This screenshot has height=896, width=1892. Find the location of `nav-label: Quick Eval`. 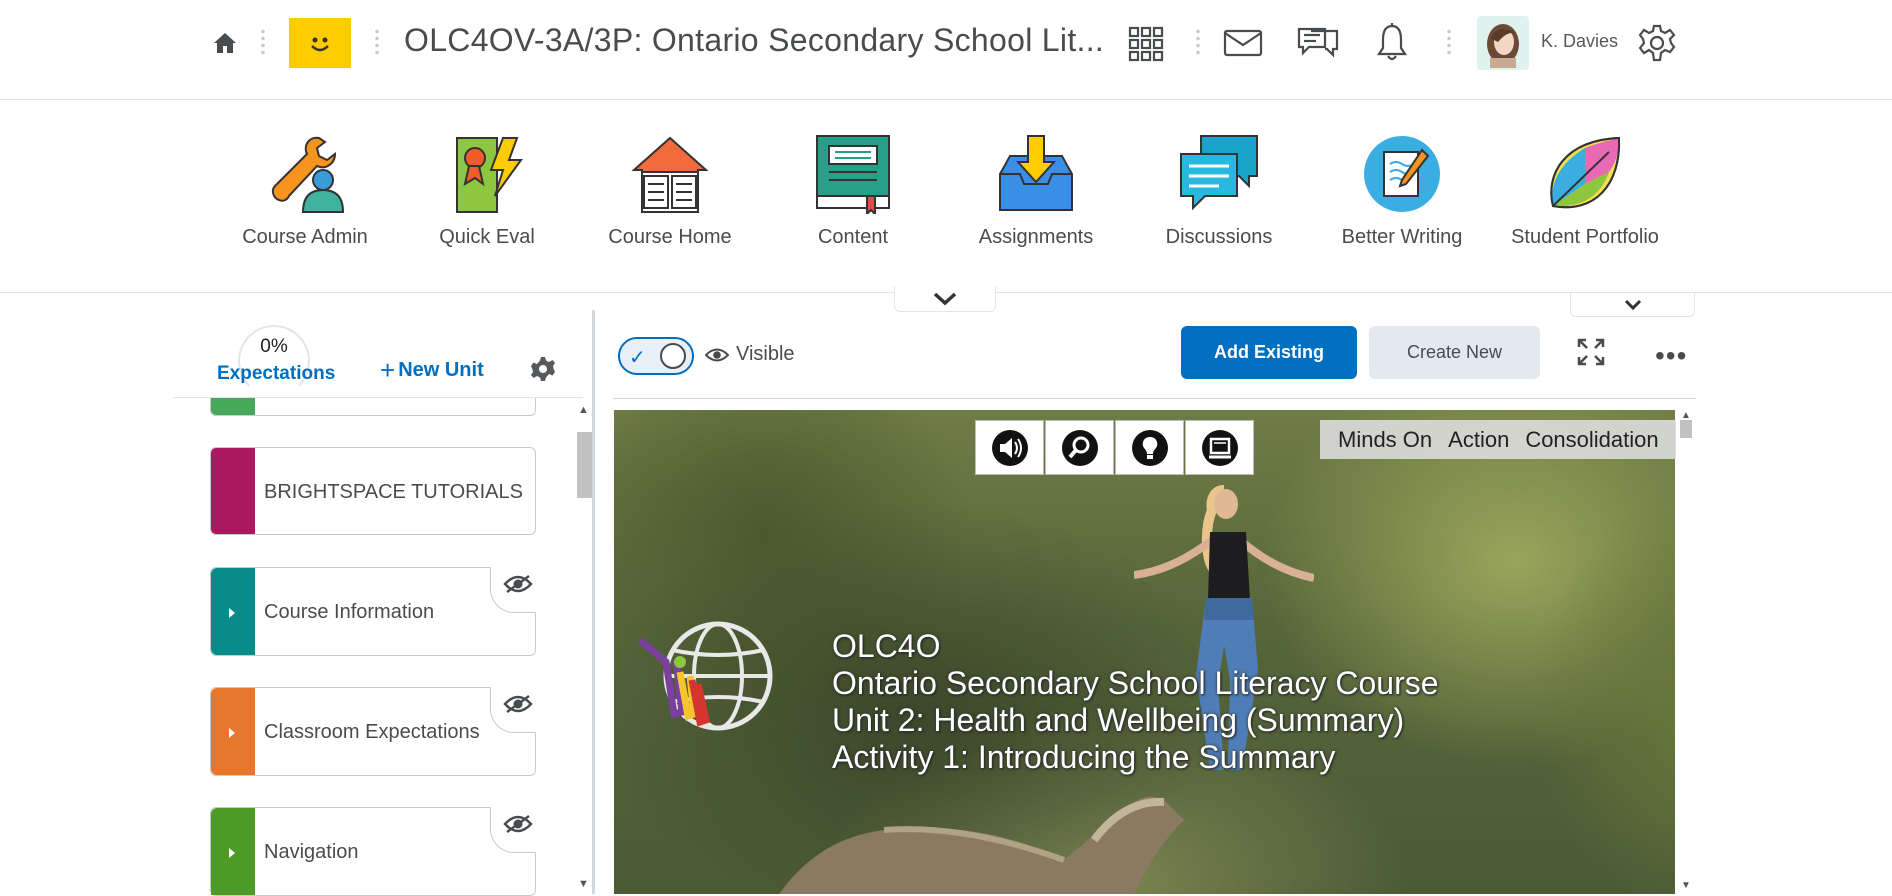

nav-label: Quick Eval is located at coordinates (487, 237).